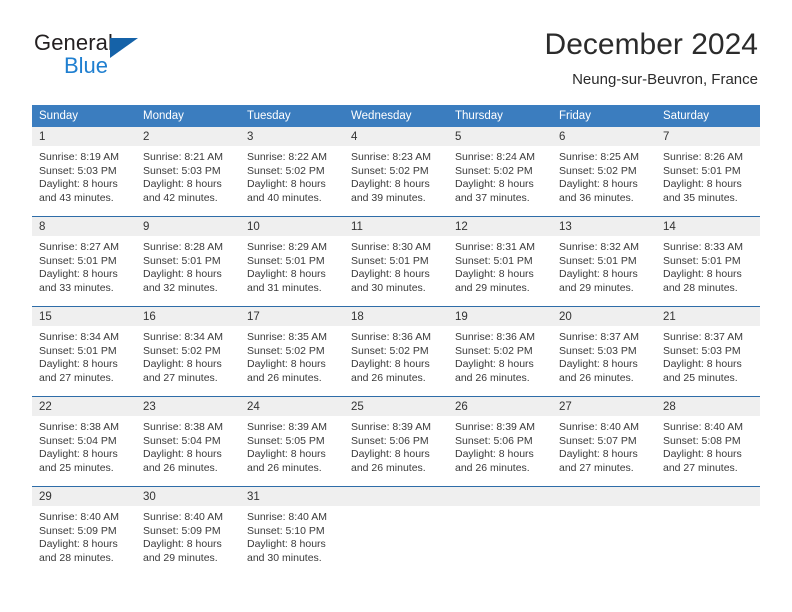 The width and height of the screenshot is (792, 612). I want to click on day-sunset-text: Sunset: 5:03 PM, so click(702, 350).